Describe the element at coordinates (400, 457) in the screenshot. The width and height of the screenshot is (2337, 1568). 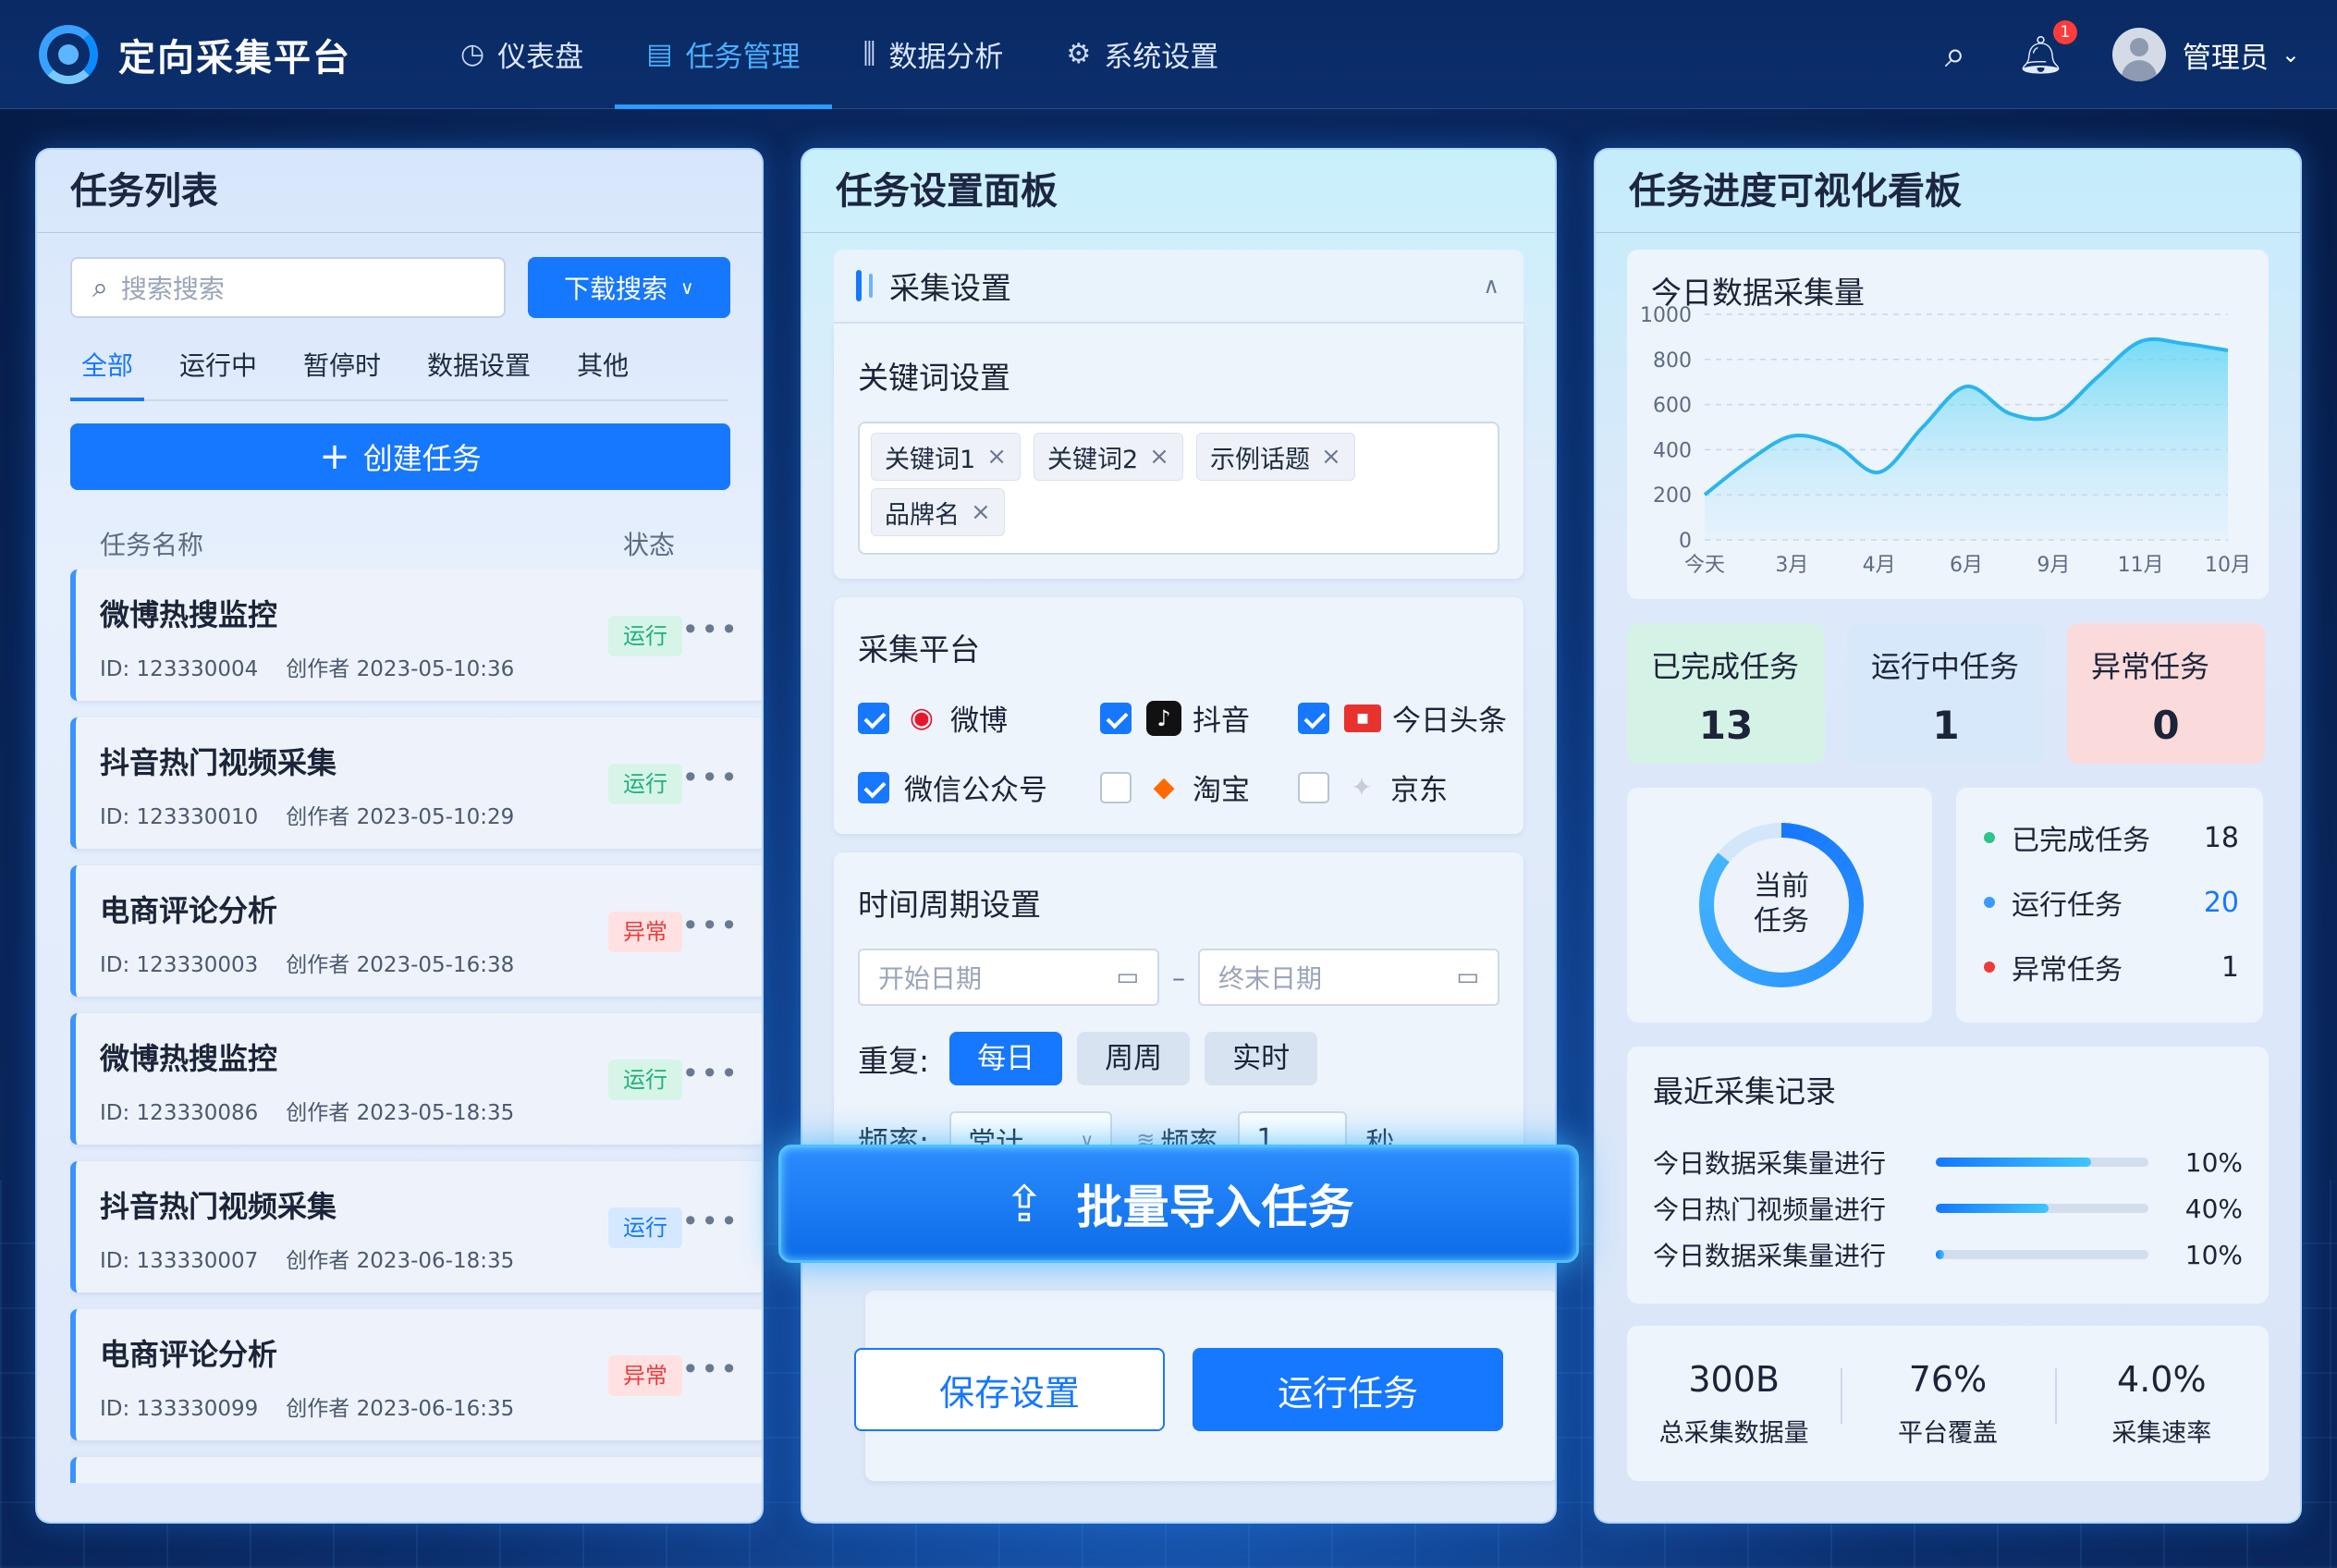
I see `create-task-button: + 创建任务` at that location.